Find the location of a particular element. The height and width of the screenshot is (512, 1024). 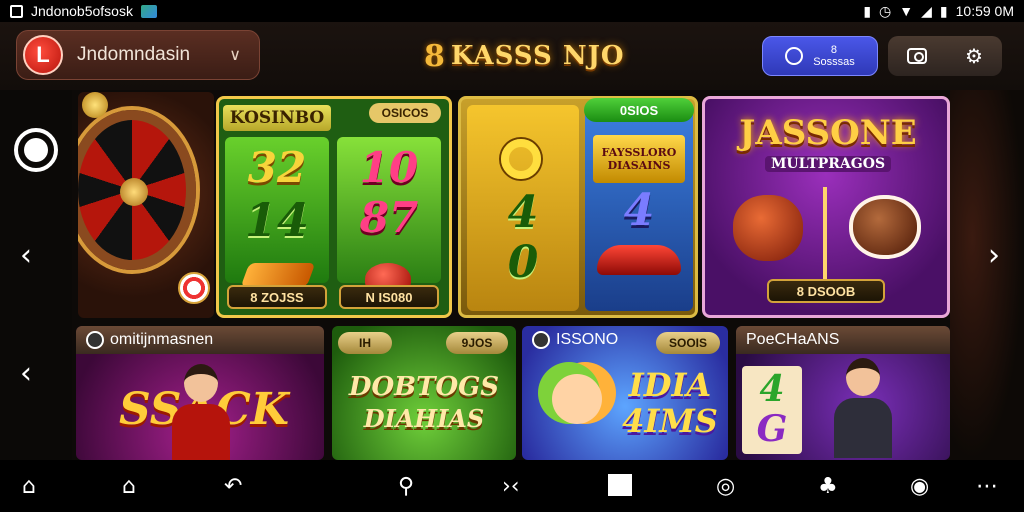

wallet-button: 8 Sosssas is located at coordinates (820, 56).